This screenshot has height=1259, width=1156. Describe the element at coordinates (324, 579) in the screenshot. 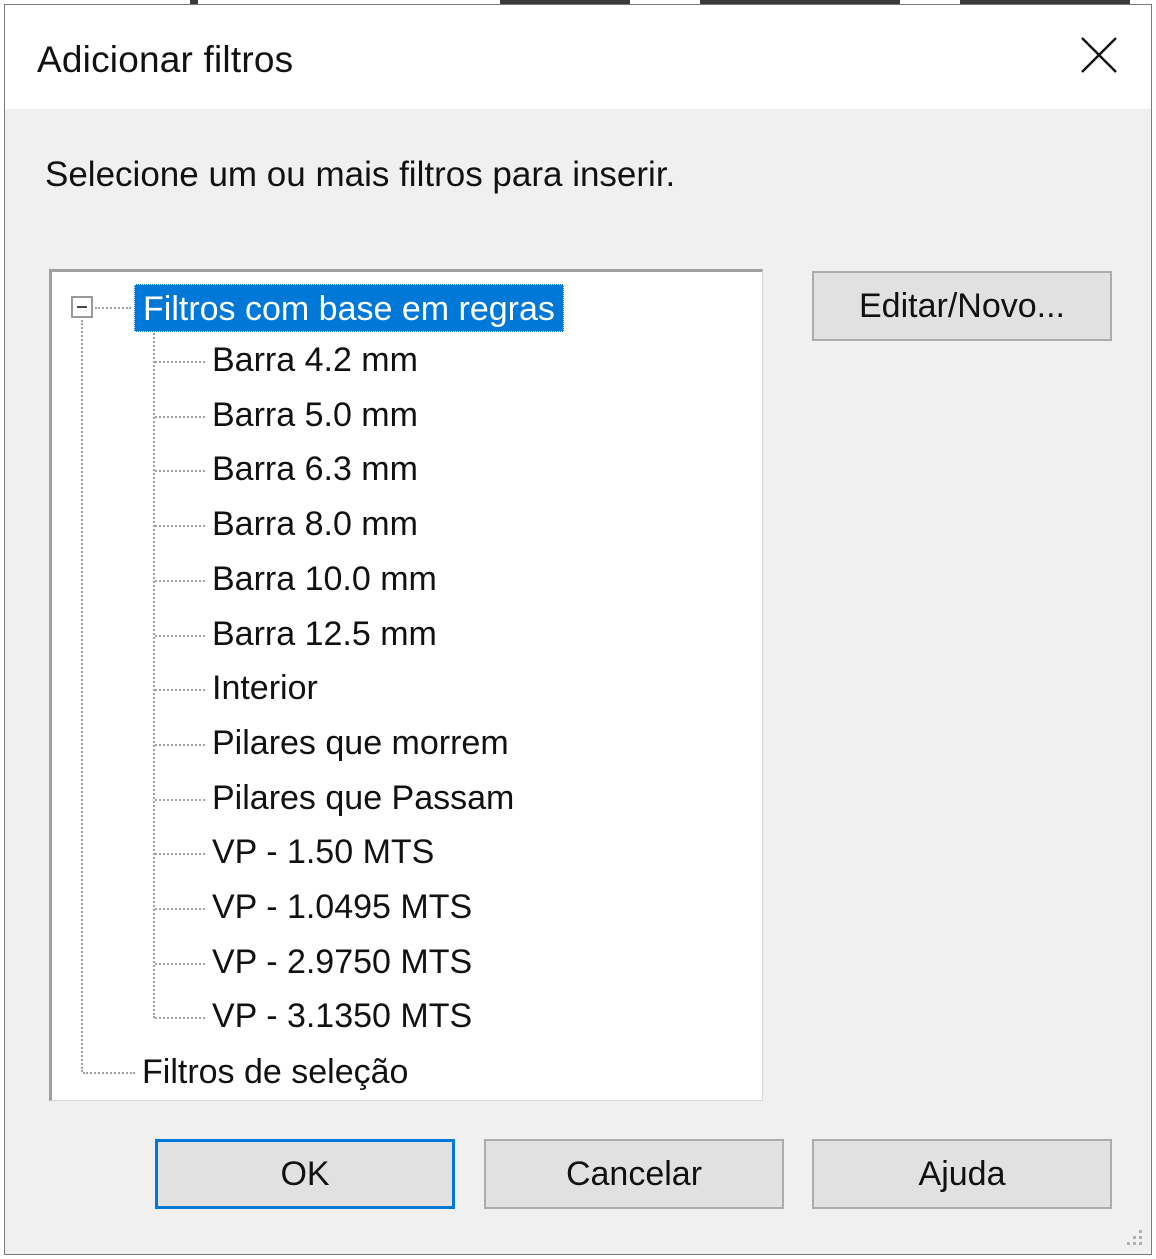

I see `tree-node-filter: Barra 10.0 mm` at that location.